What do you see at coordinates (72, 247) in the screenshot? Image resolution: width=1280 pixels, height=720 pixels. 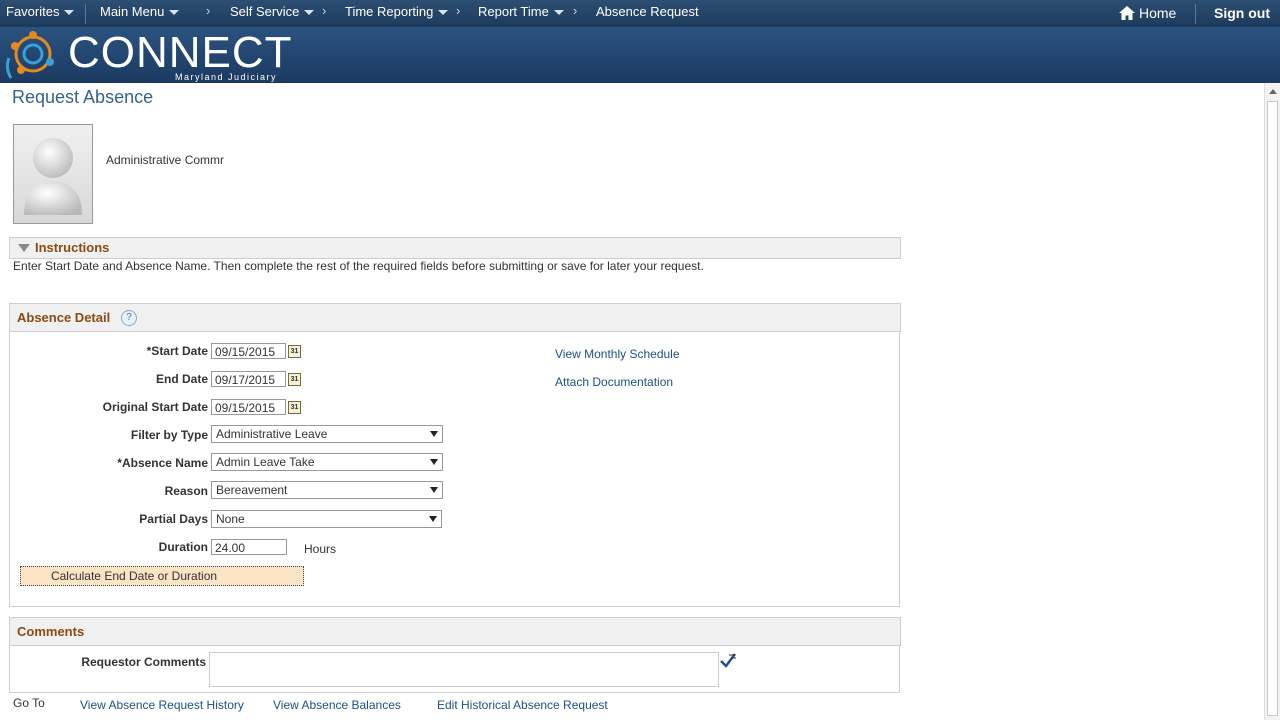 I see `instructions-title: Instructions` at bounding box center [72, 247].